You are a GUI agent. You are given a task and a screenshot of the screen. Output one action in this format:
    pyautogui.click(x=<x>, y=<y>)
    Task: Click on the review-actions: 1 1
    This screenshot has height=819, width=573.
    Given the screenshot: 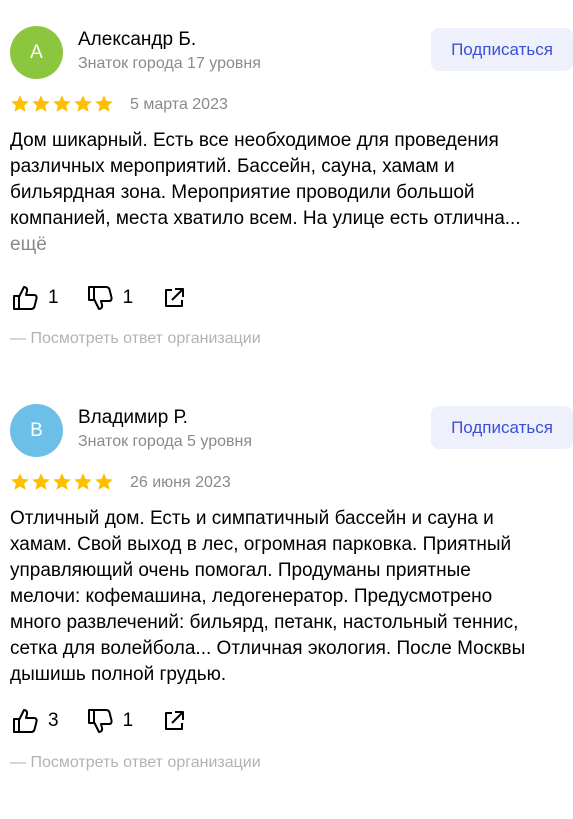 What is the action you would take?
    pyautogui.click(x=98, y=298)
    